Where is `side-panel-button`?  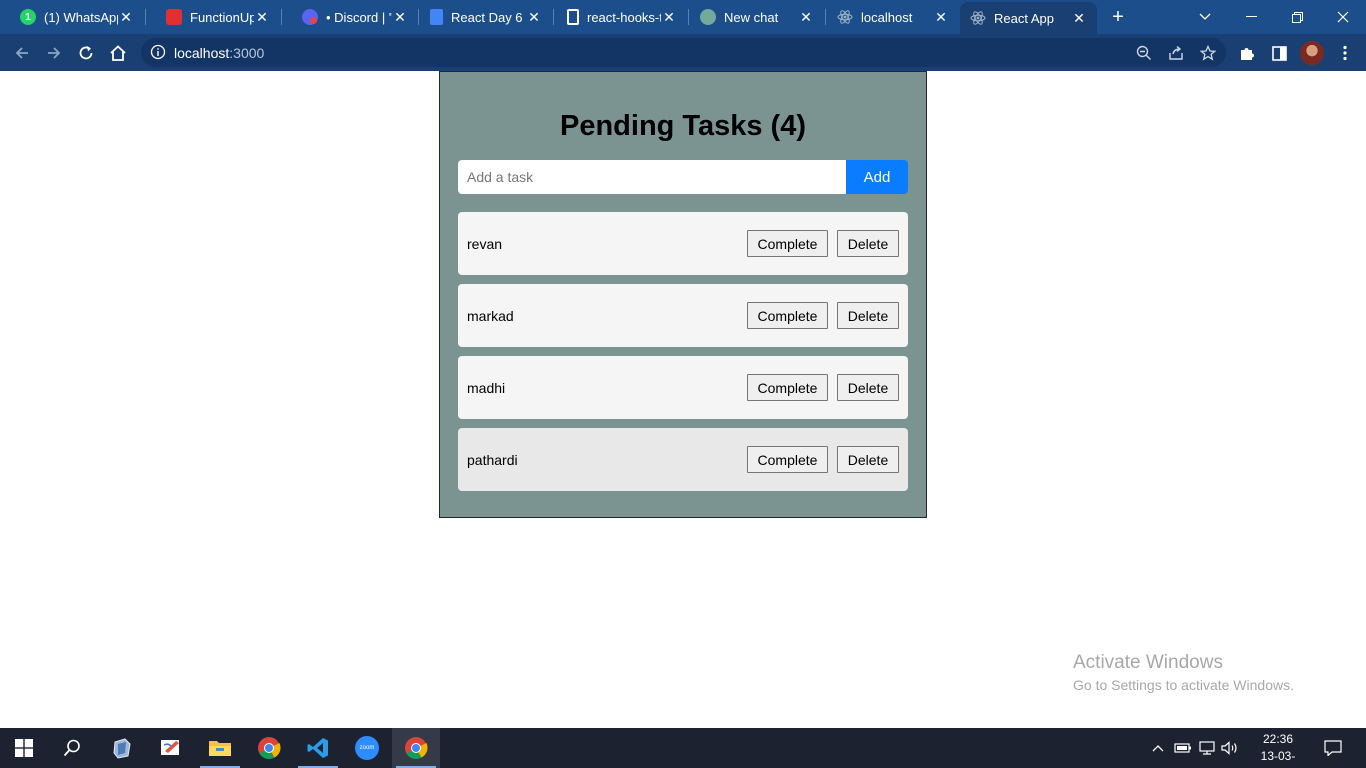 side-panel-button is located at coordinates (1279, 53).